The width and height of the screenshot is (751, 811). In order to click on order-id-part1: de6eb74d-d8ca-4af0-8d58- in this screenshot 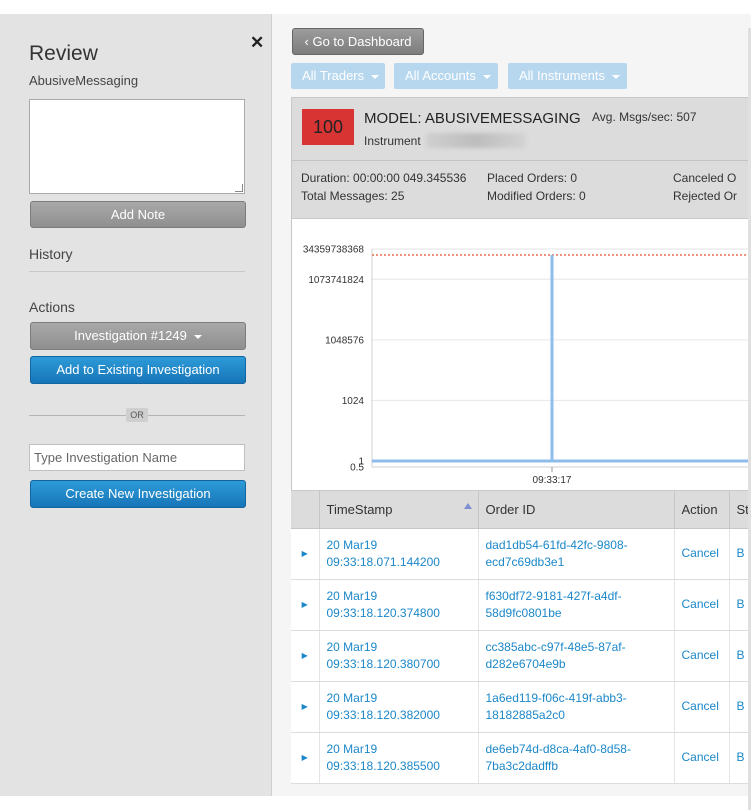, I will do `click(558, 749)`.